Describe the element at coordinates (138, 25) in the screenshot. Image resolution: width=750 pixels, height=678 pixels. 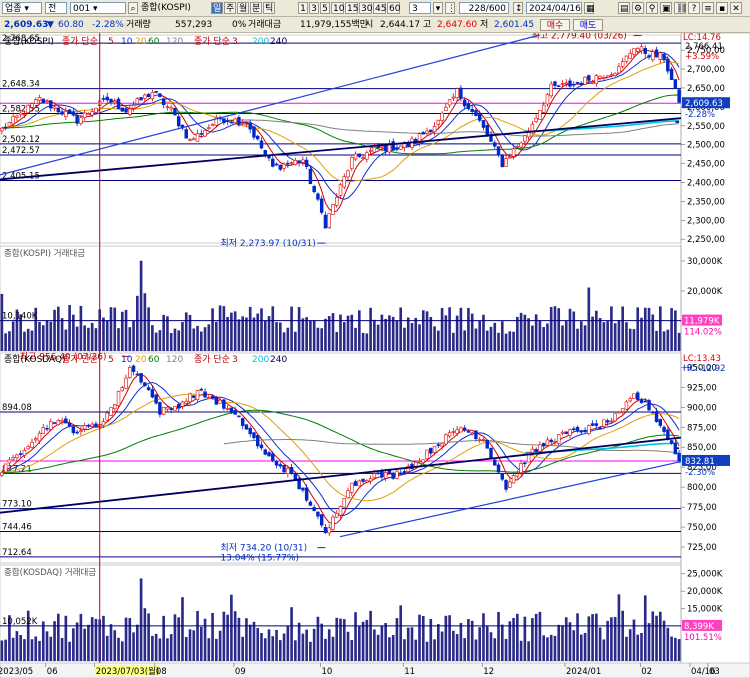
I see `volume-label: 거래량` at that location.